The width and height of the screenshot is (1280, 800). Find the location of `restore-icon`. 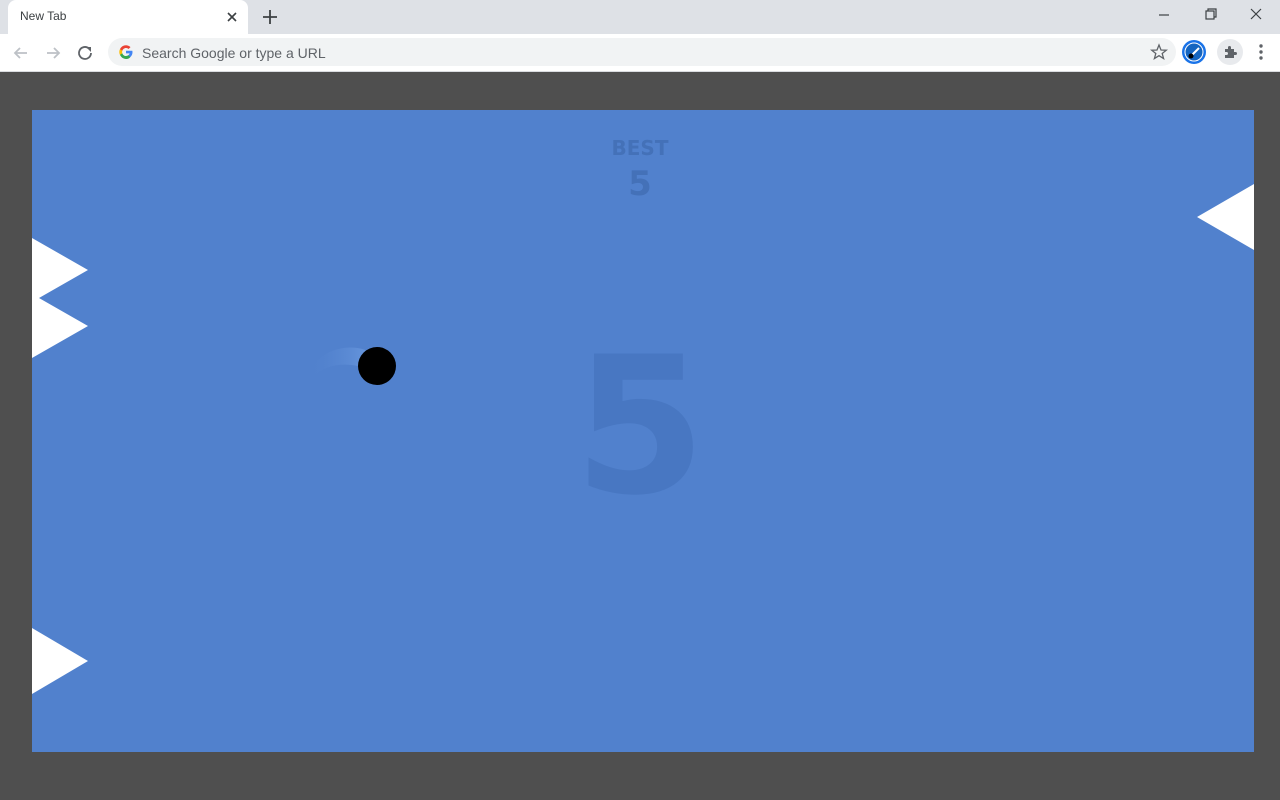

restore-icon is located at coordinates (1210, 15).